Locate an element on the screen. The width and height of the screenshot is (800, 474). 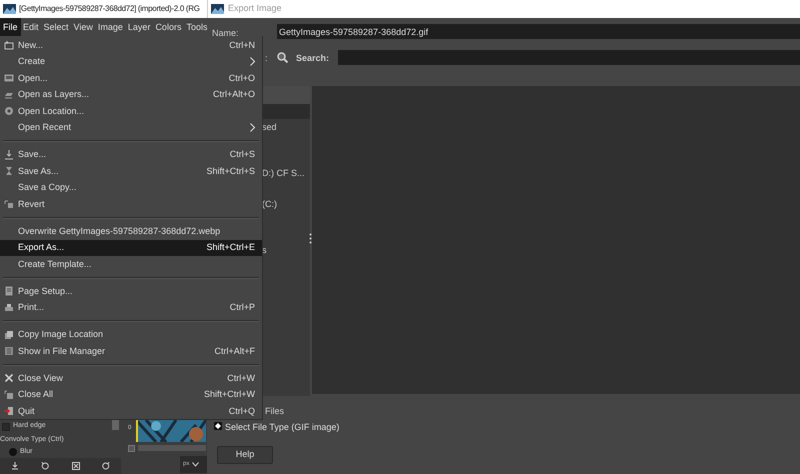
reset-icon is located at coordinates (45, 466).